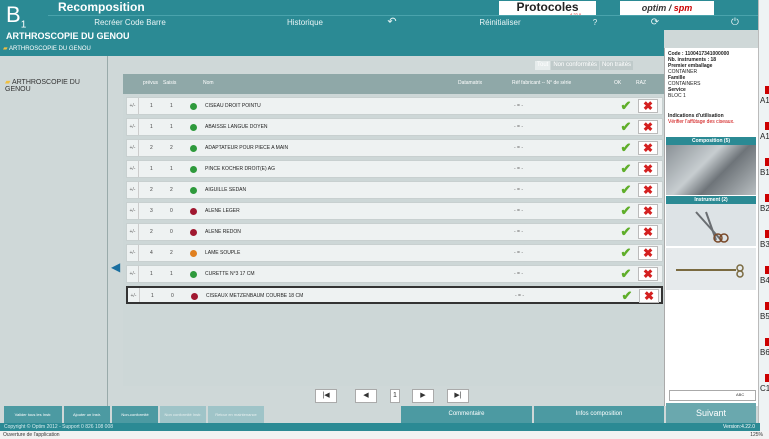  What do you see at coordinates (236, 127) in the screenshot?
I see `instrument-name: ABAISSE LANGUE DOYEN` at bounding box center [236, 127].